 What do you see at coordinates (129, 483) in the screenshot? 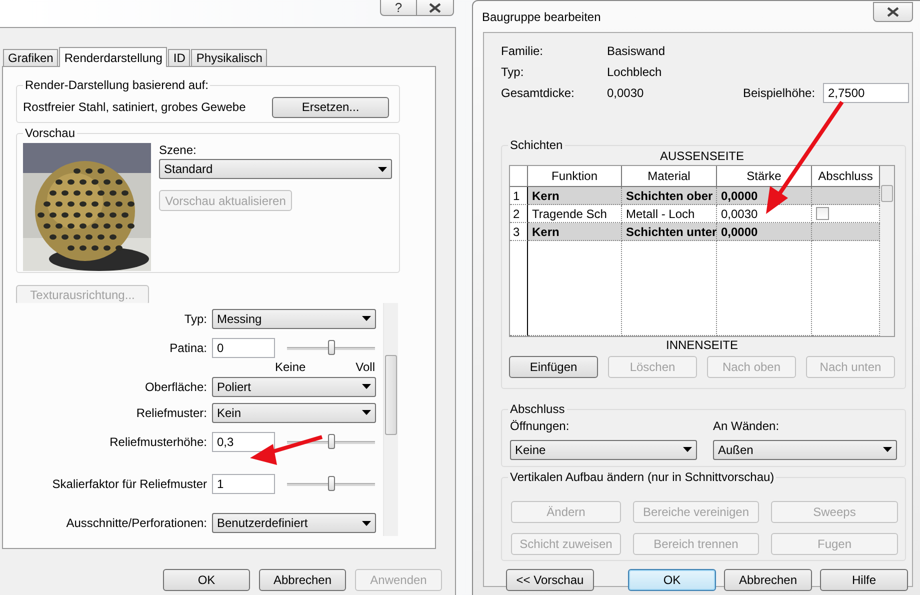
I see `field-label: Skalierfaktor für Reliefmuster` at bounding box center [129, 483].